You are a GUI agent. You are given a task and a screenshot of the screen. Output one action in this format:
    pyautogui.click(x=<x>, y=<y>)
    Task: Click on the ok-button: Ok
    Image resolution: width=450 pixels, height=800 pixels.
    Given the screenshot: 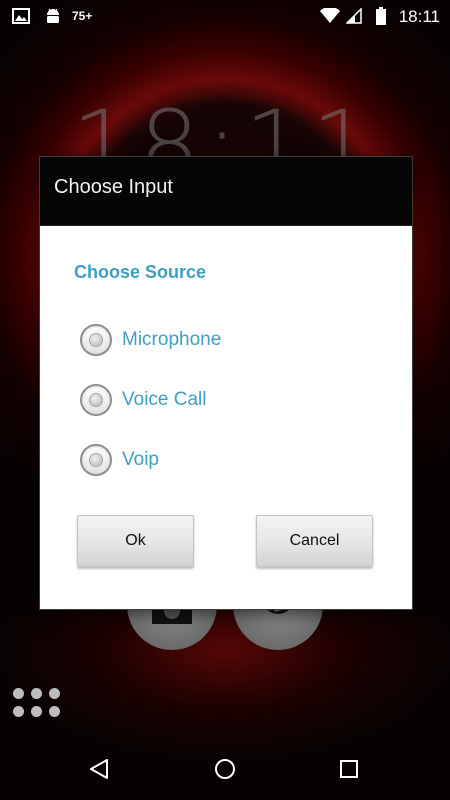 What is the action you would take?
    pyautogui.click(x=135, y=541)
    